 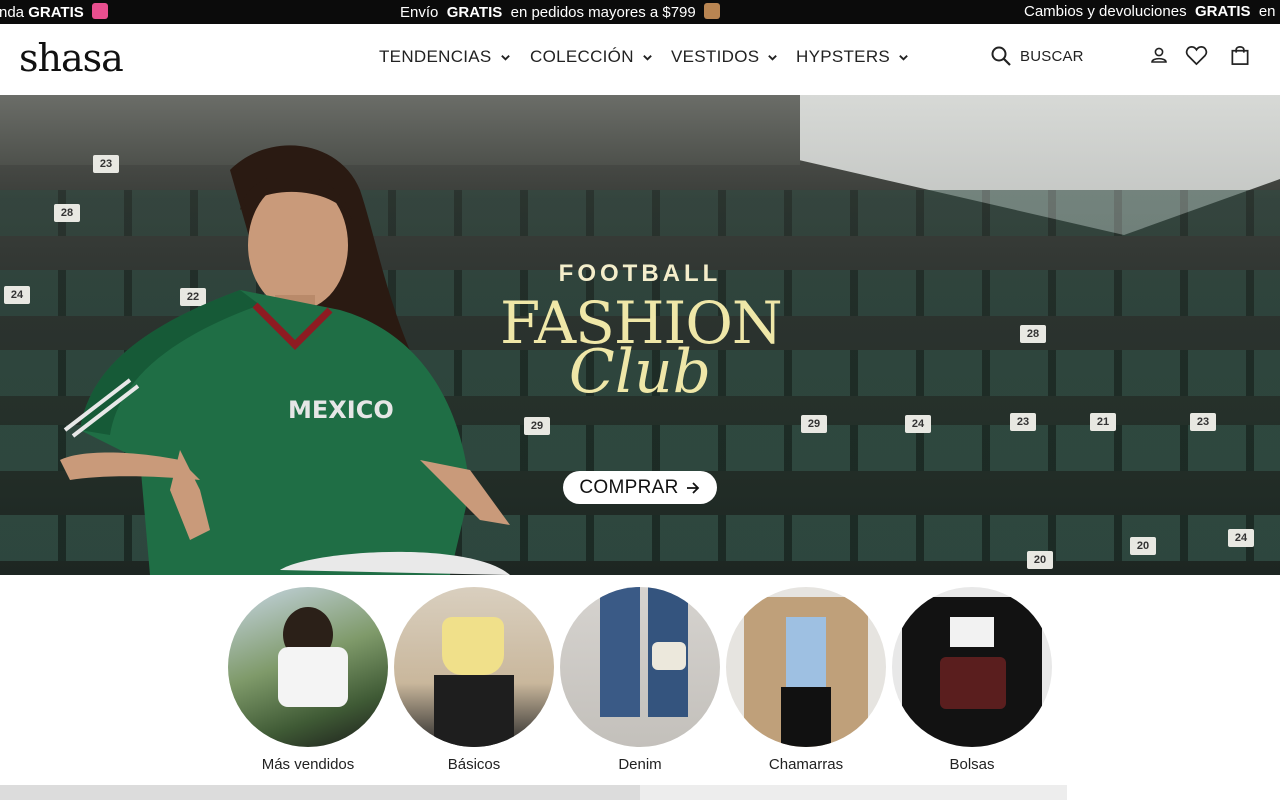 I want to click on announcement-center: Envío GRATIS en pedidos mayores a $799, so click(x=560, y=12).